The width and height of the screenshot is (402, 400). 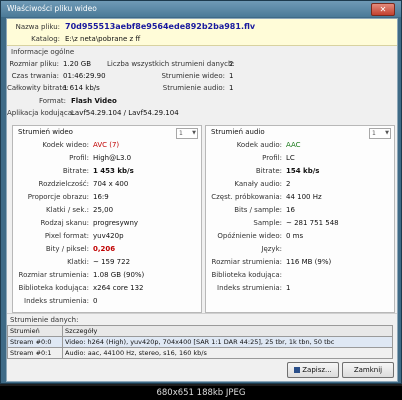 I want to click on audio-row-label: Bitrate:, so click(x=268, y=171).